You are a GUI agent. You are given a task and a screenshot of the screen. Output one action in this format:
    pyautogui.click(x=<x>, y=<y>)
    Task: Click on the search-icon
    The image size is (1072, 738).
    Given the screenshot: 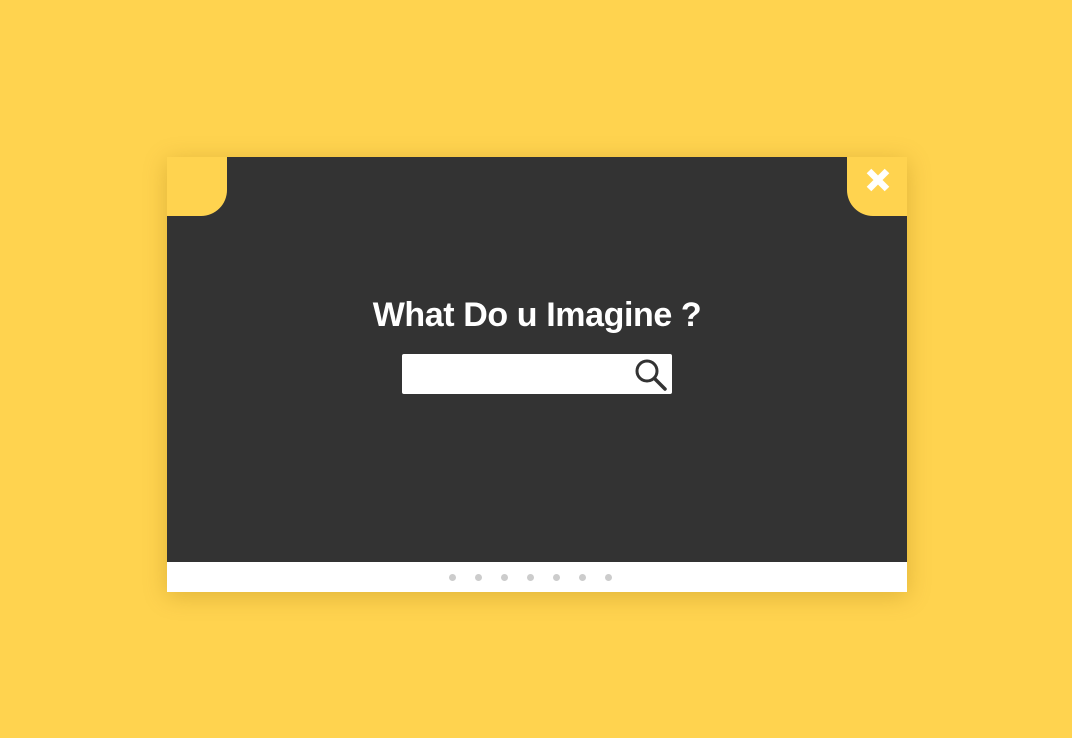 What is the action you would take?
    pyautogui.click(x=651, y=375)
    